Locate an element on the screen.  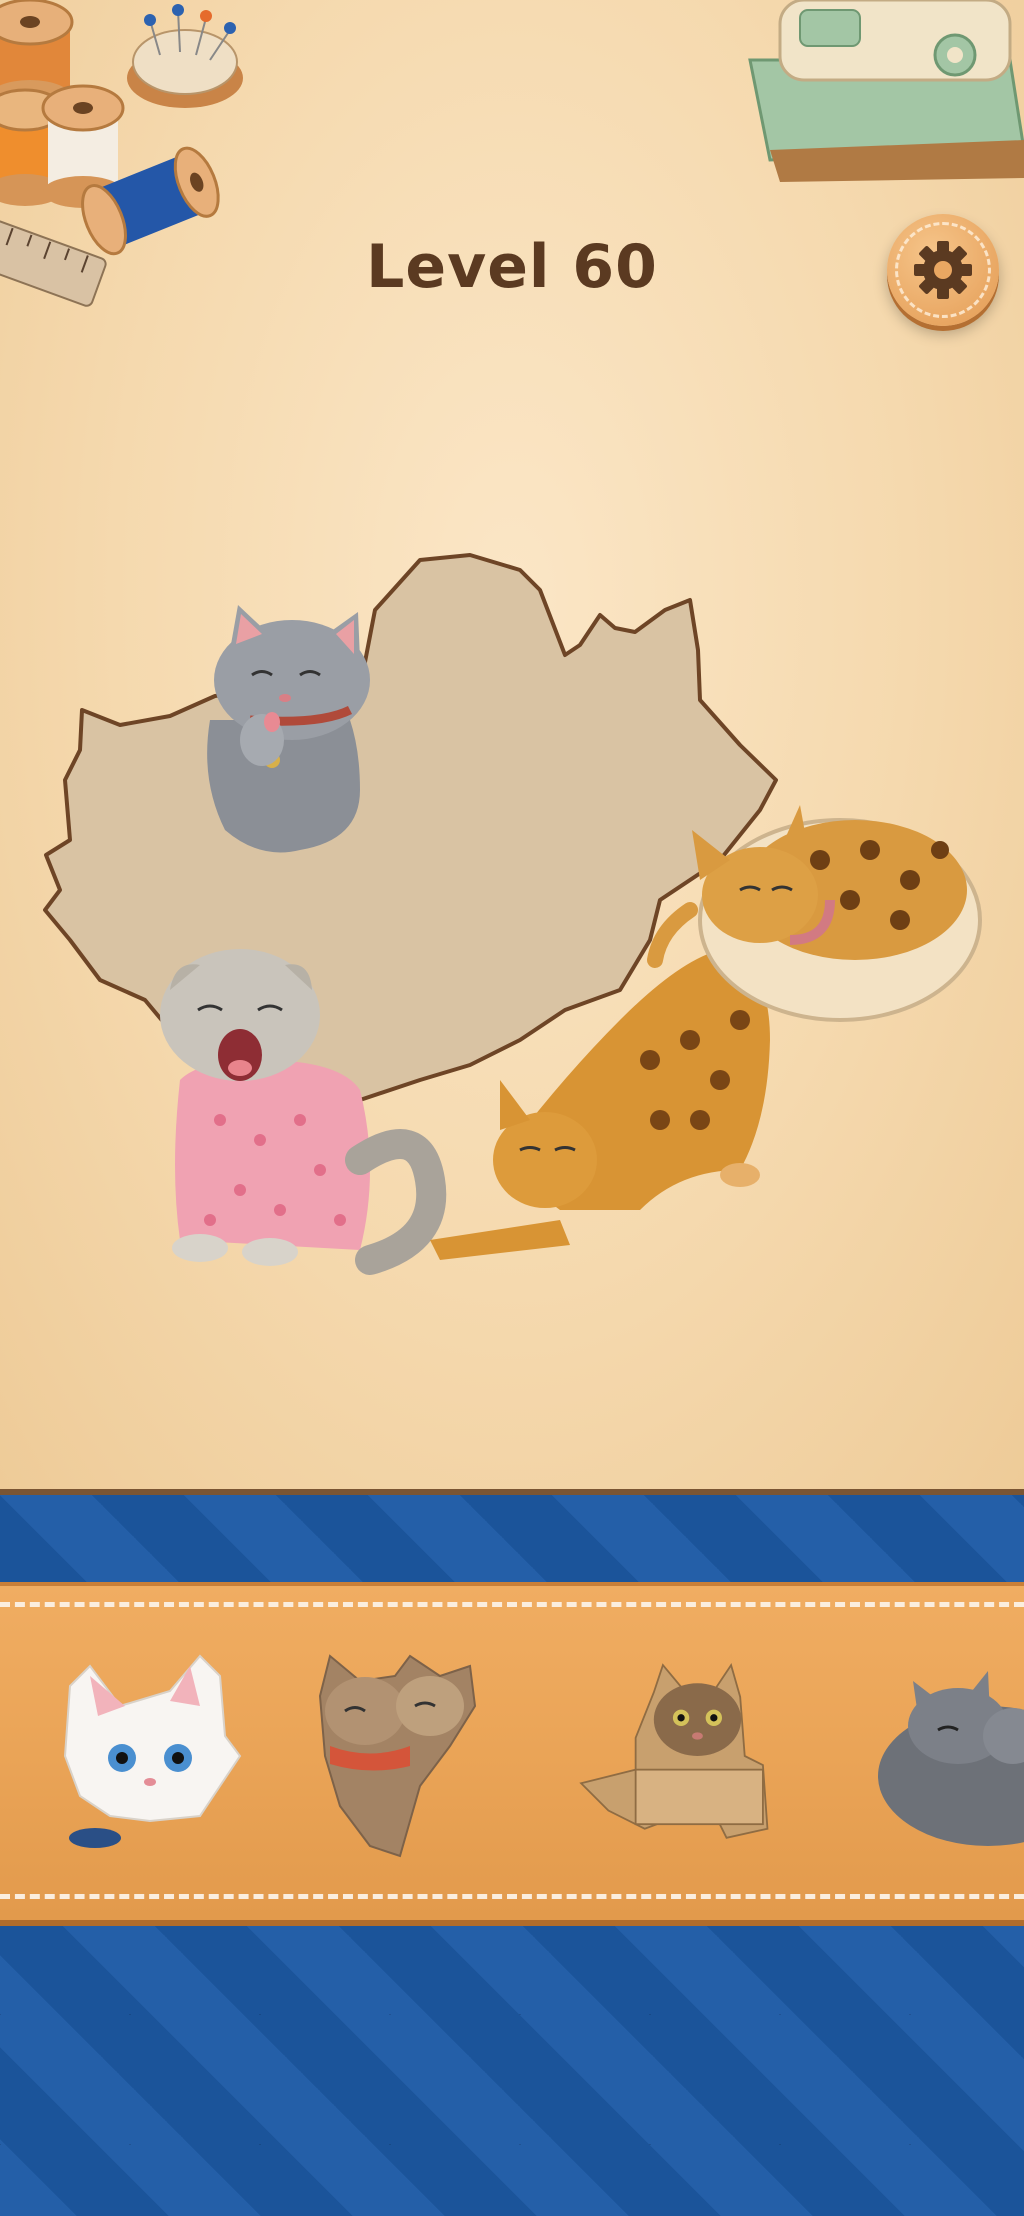
two-tabby-cats-hugging-piece is located at coordinates (400, 1756).